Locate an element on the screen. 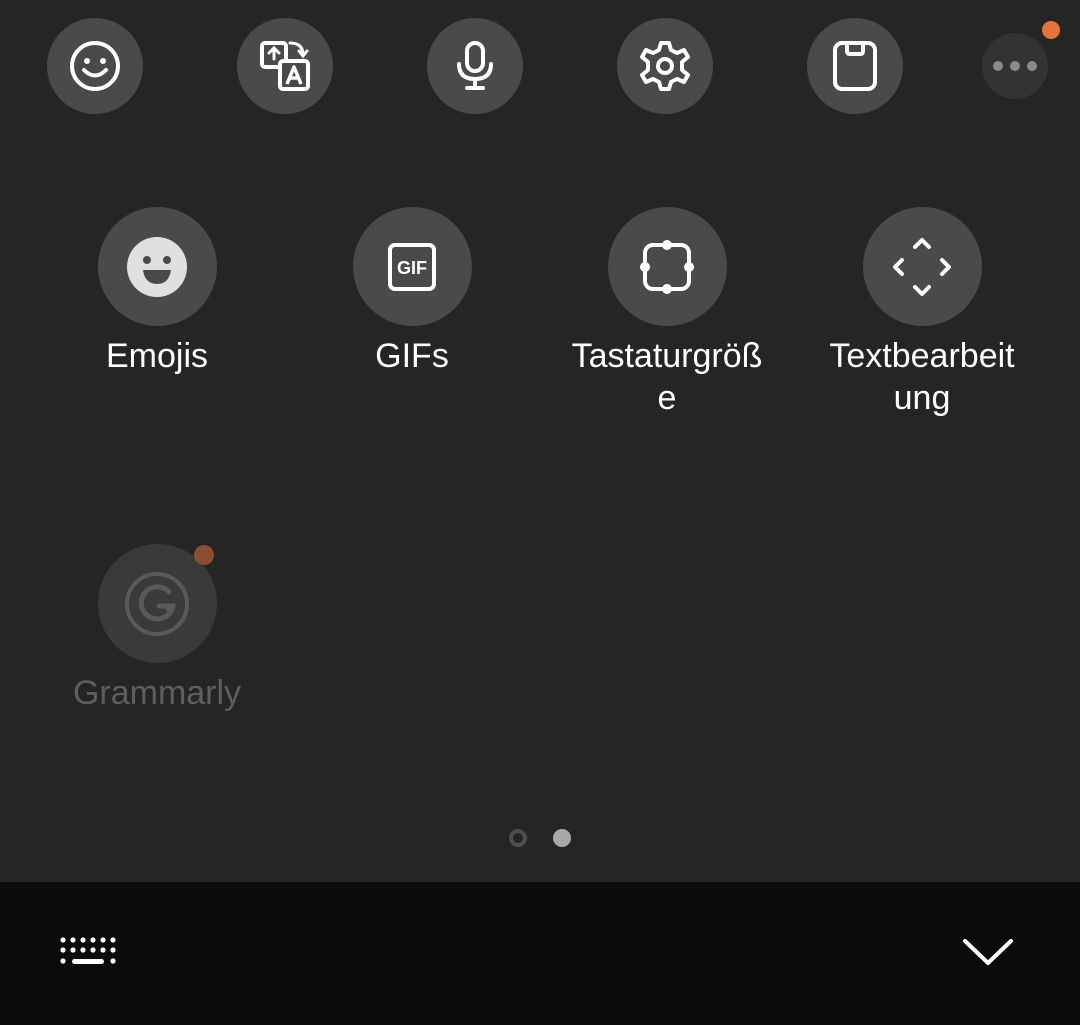  panel-item-emojis: Emojis is located at coordinates (157, 292).